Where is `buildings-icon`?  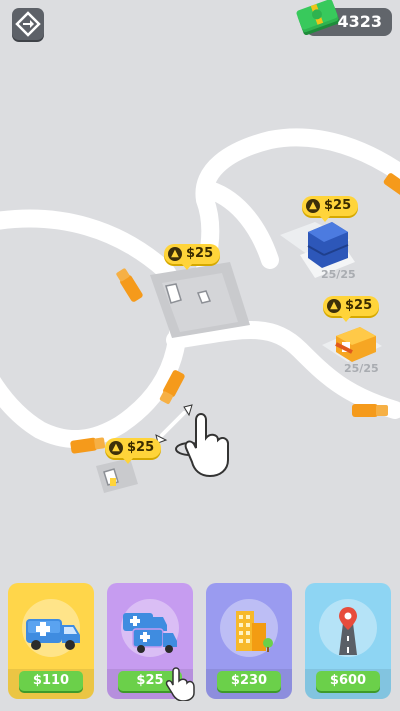 buildings-icon is located at coordinates (254, 631).